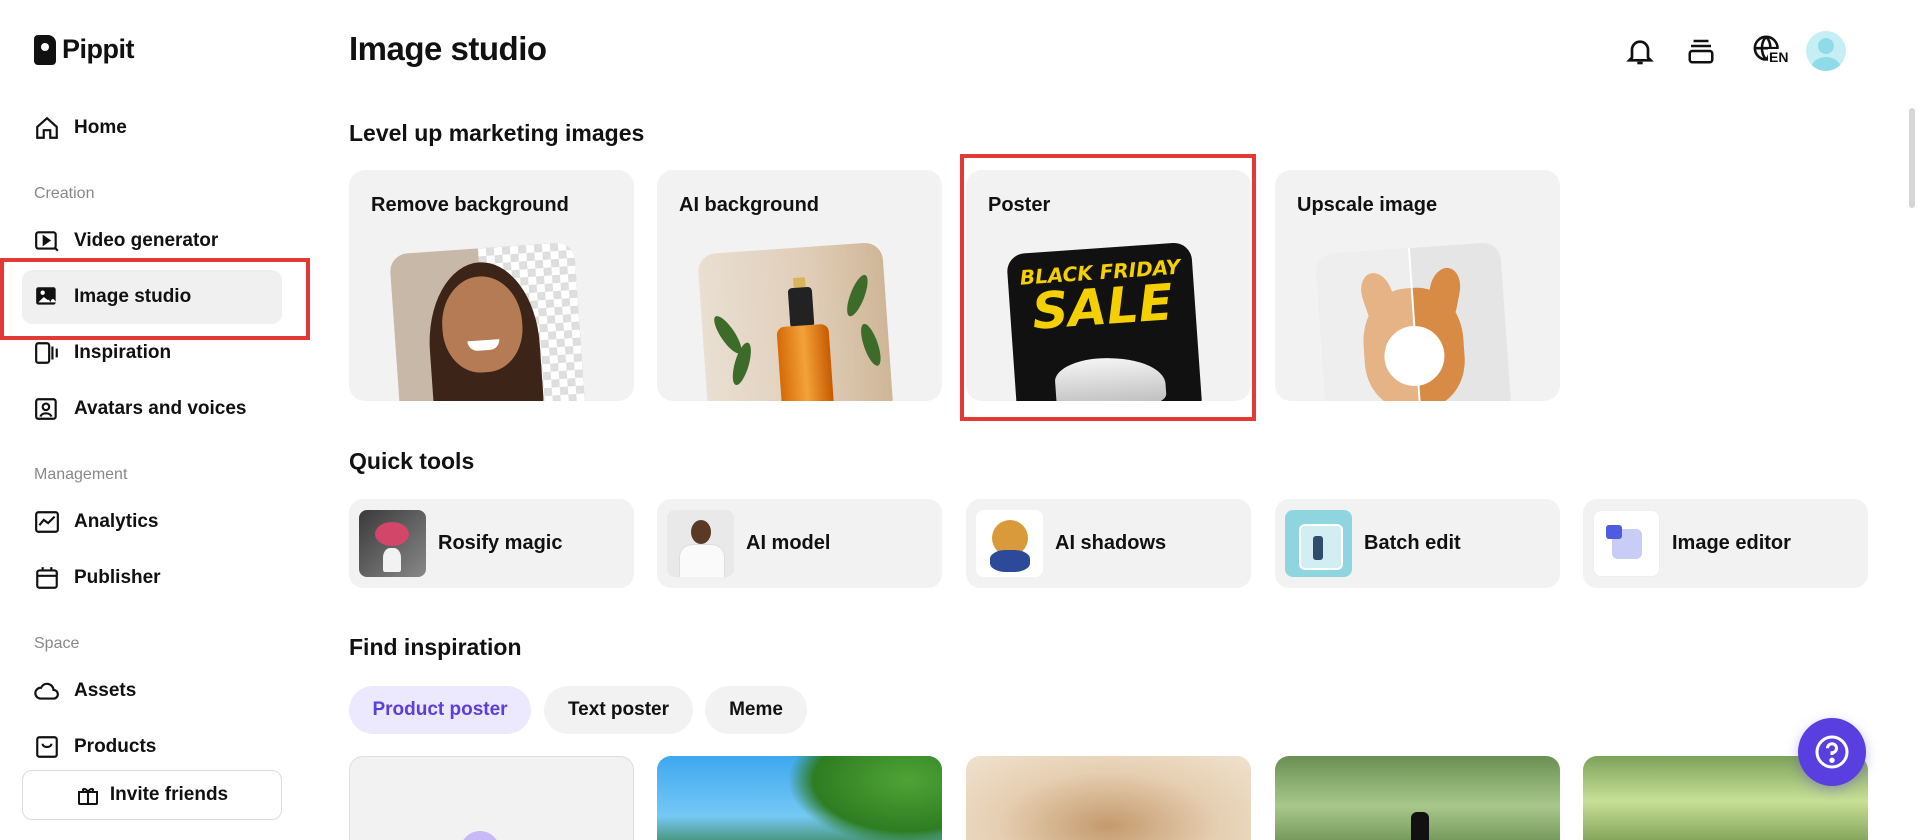  I want to click on section-title-inspiration: Find inspiration, so click(435, 647).